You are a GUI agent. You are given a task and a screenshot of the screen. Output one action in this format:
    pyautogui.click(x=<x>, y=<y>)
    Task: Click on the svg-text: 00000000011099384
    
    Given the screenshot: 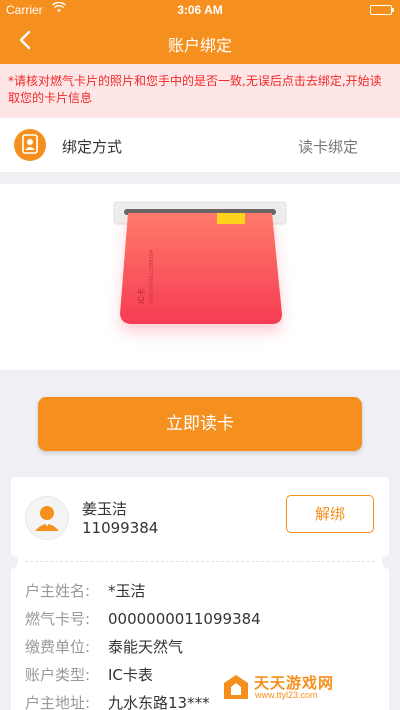 What is the action you would take?
    pyautogui.click(x=152, y=277)
    